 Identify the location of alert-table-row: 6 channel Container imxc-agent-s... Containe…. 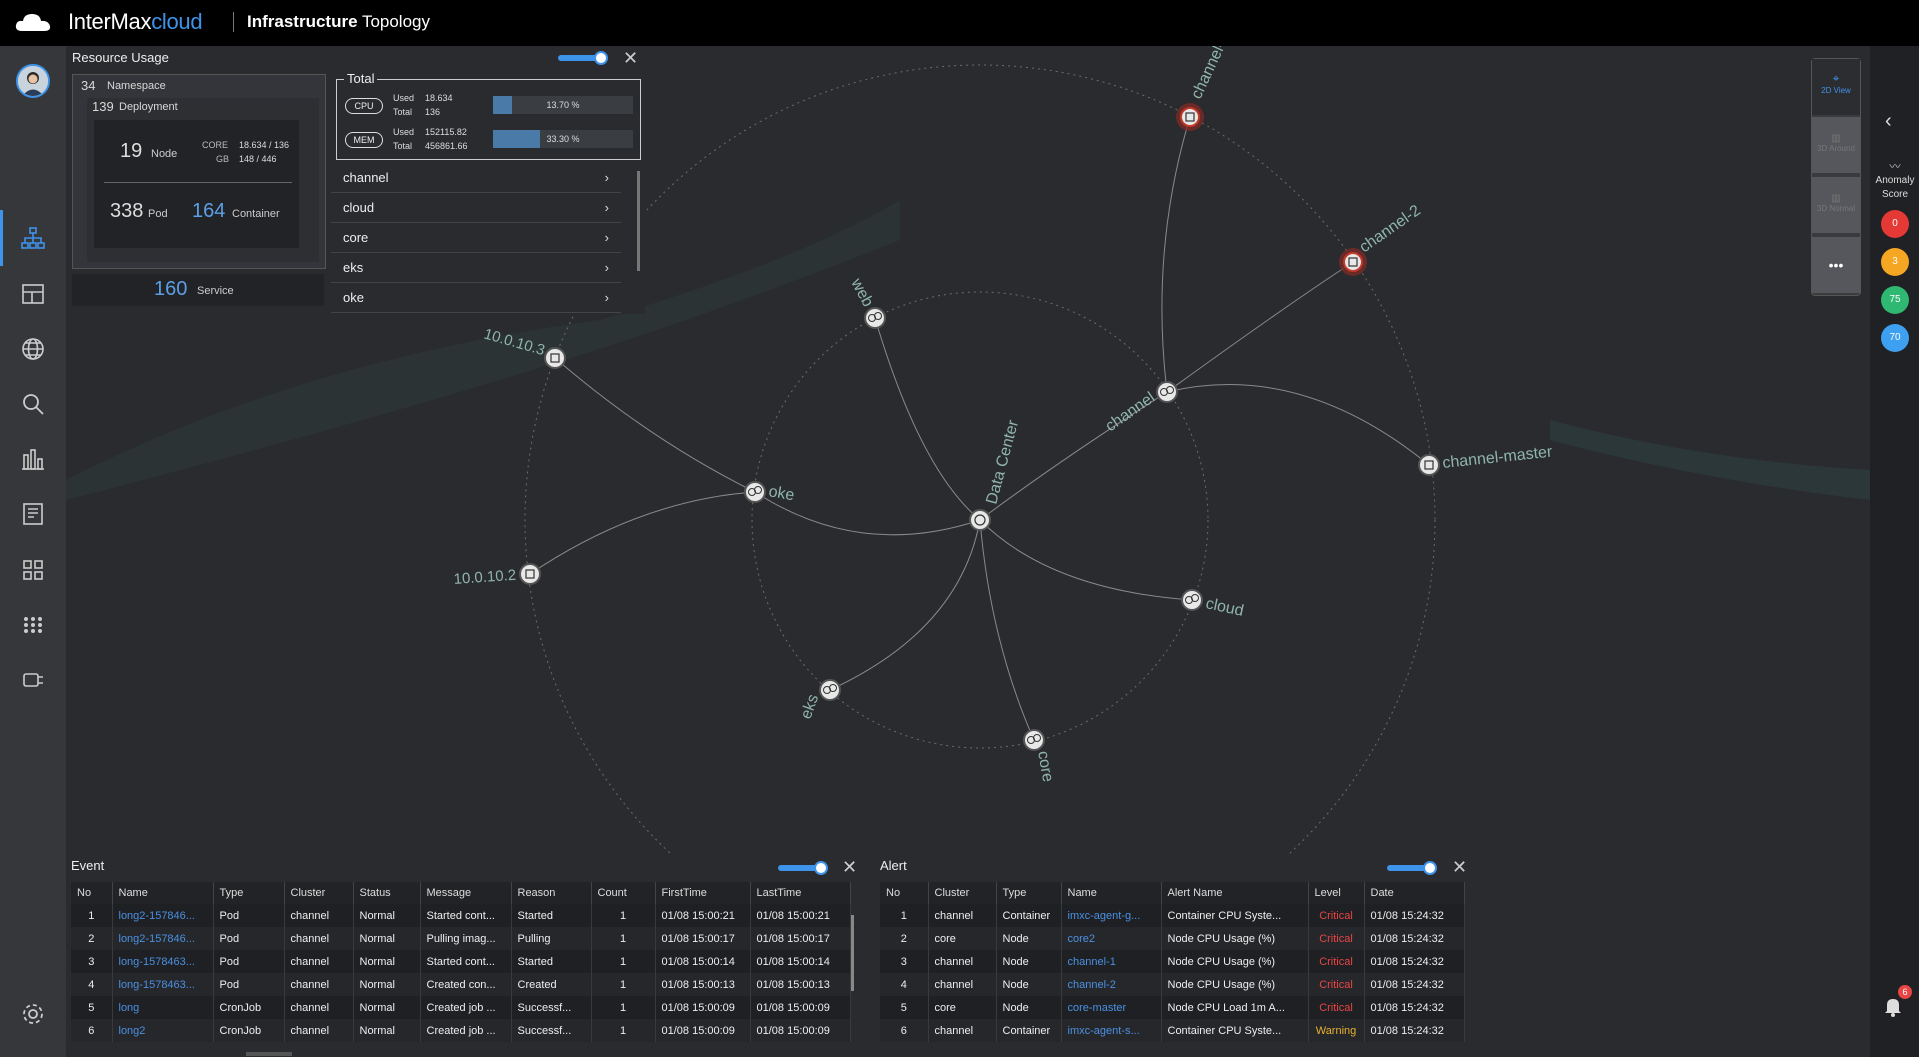
(1172, 1030).